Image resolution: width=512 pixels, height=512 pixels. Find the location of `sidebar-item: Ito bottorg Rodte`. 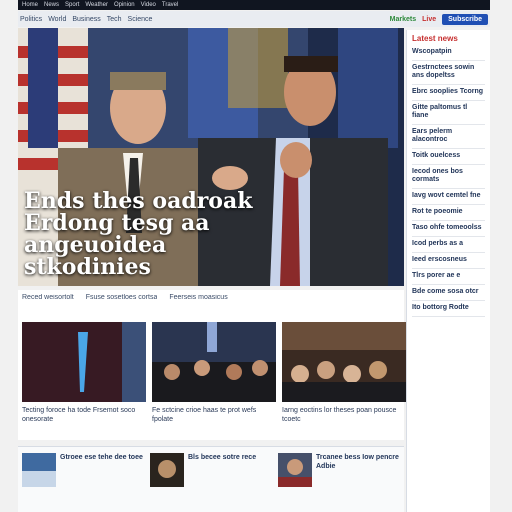

sidebar-item: Ito bottorg Rodte is located at coordinates (448, 309).